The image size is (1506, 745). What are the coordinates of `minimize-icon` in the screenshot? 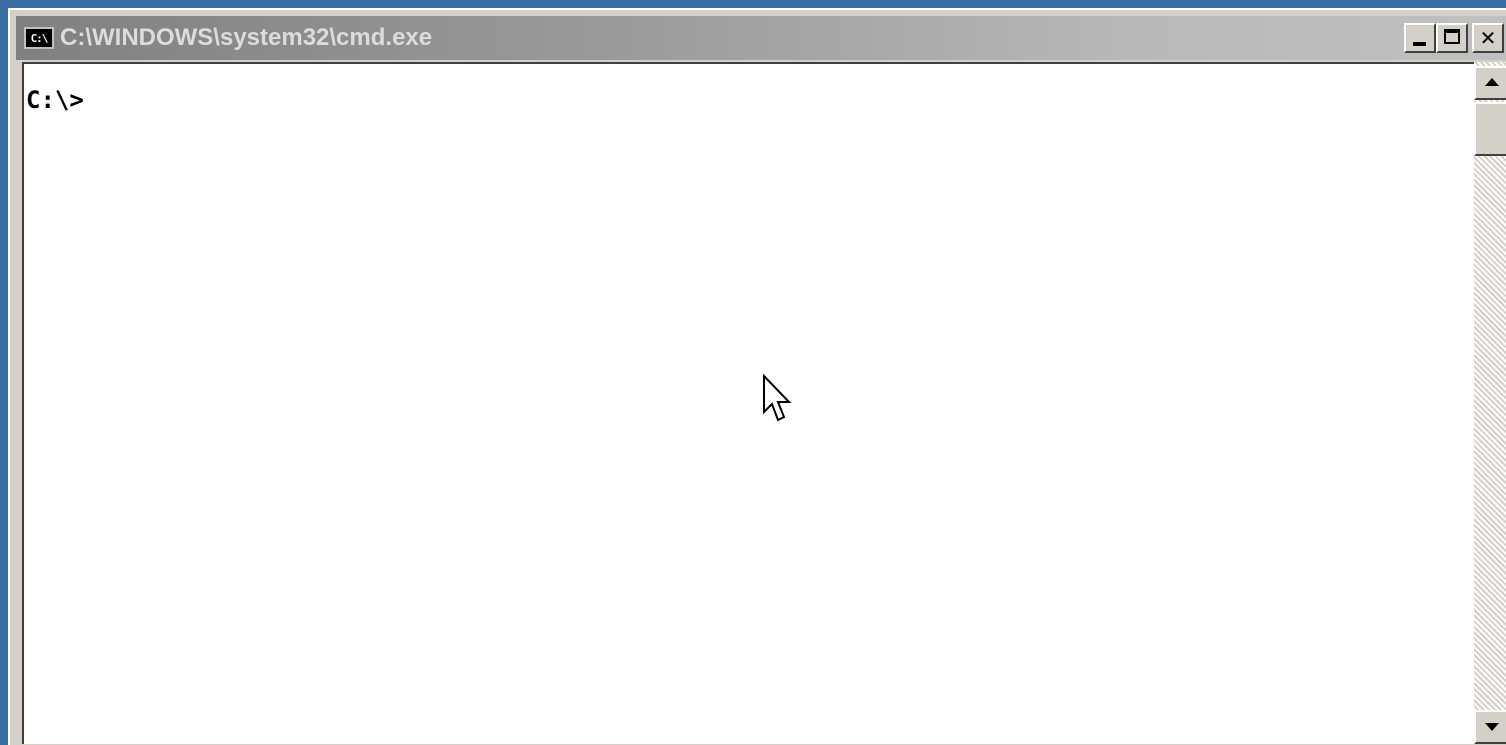 It's located at (1419, 44).